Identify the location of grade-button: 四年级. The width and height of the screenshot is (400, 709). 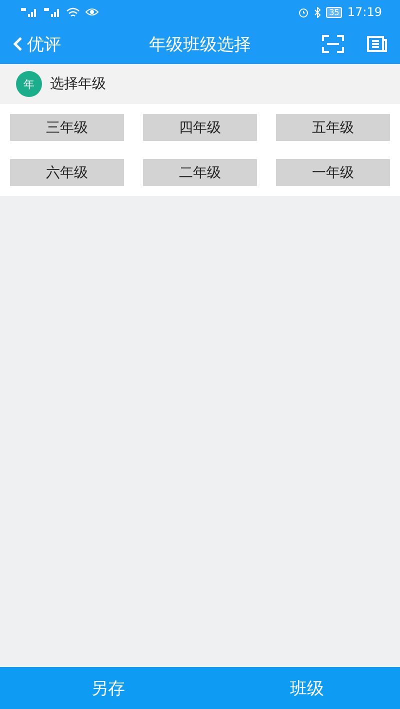
(200, 127).